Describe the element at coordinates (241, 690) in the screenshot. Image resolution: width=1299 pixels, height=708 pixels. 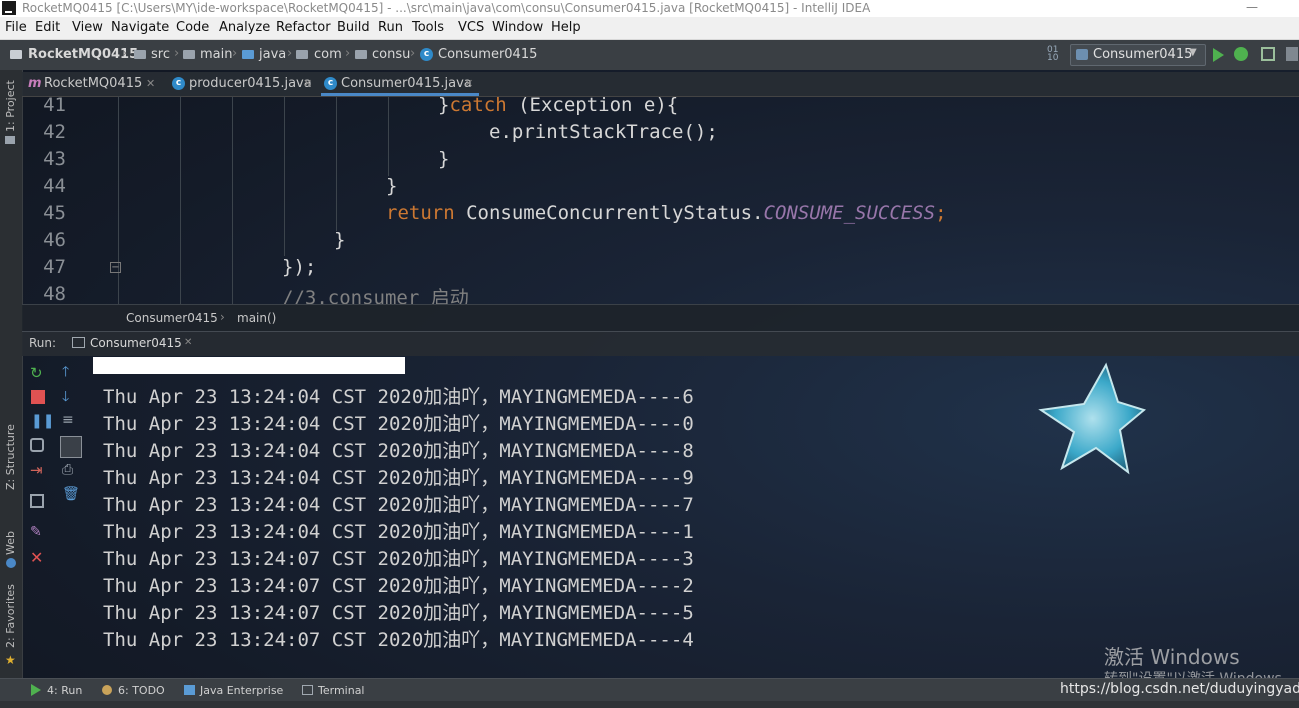
I see `java-enterprise-tool-tab: Java Enterprise` at that location.